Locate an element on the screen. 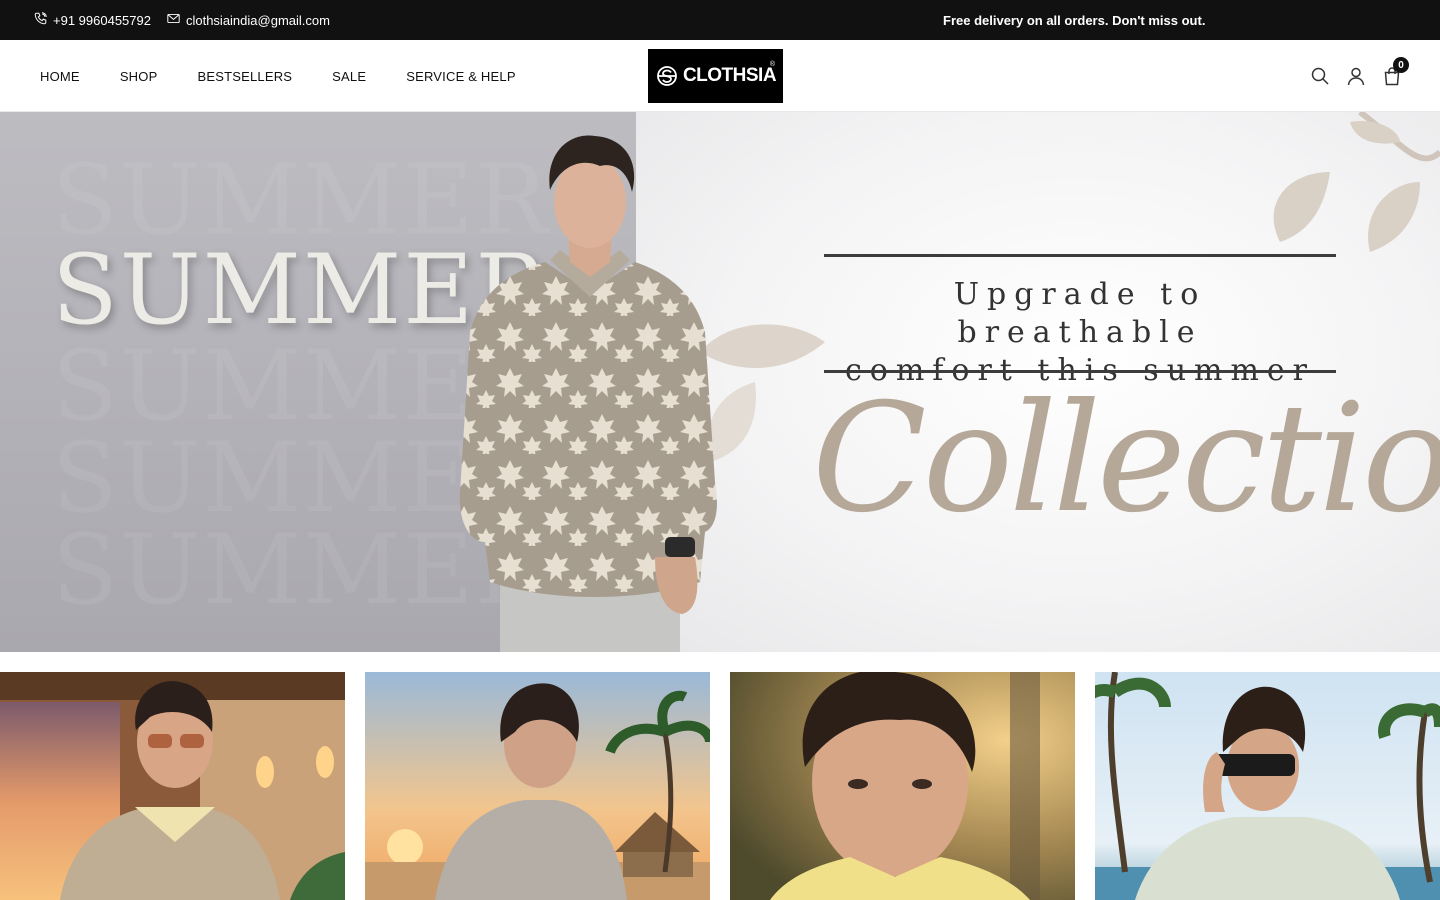 This screenshot has height=900, width=1440. leaf-decoration-icon is located at coordinates (1356, 182).